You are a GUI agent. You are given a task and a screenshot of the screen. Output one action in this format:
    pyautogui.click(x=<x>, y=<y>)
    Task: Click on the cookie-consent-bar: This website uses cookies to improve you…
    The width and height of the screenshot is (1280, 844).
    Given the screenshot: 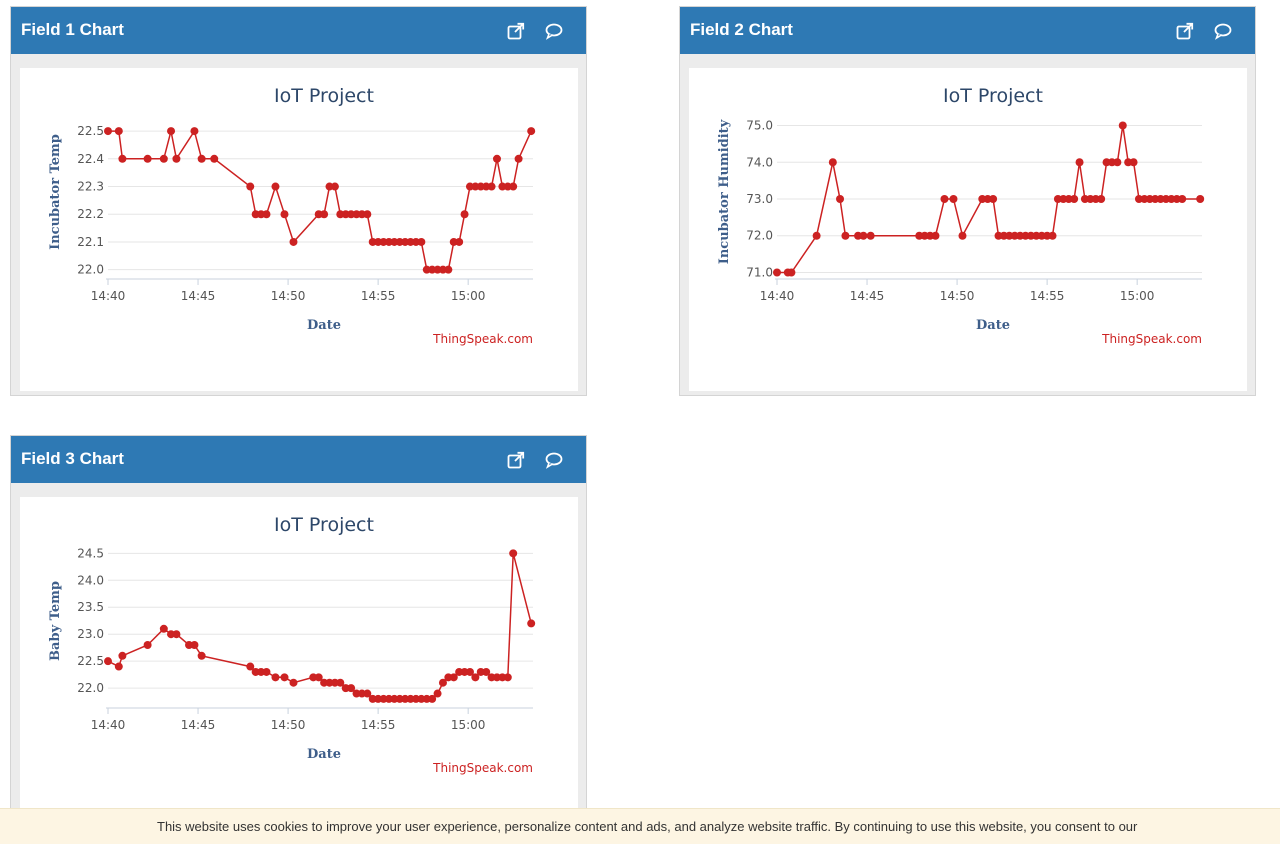 What is the action you would take?
    pyautogui.click(x=640, y=826)
    